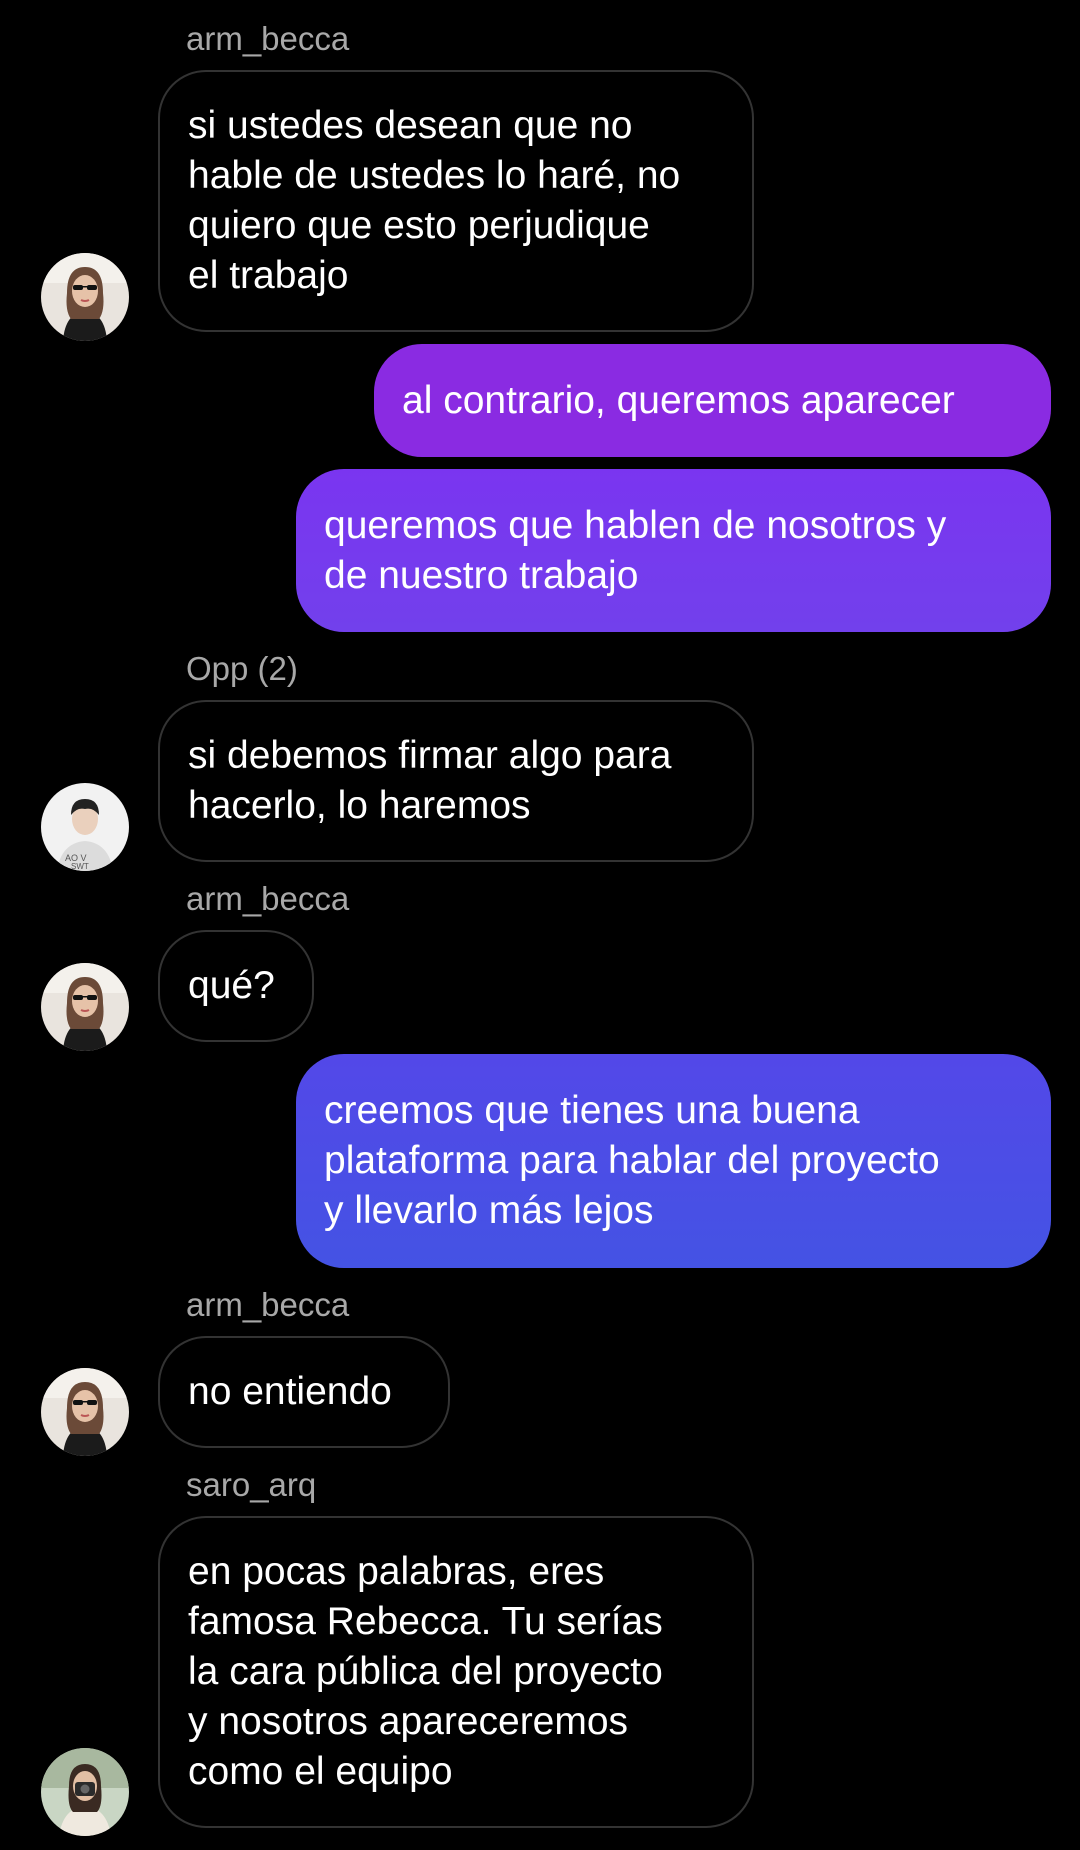 This screenshot has height=1850, width=1080. What do you see at coordinates (242, 668) in the screenshot?
I see `sender-name: Opp (2)` at bounding box center [242, 668].